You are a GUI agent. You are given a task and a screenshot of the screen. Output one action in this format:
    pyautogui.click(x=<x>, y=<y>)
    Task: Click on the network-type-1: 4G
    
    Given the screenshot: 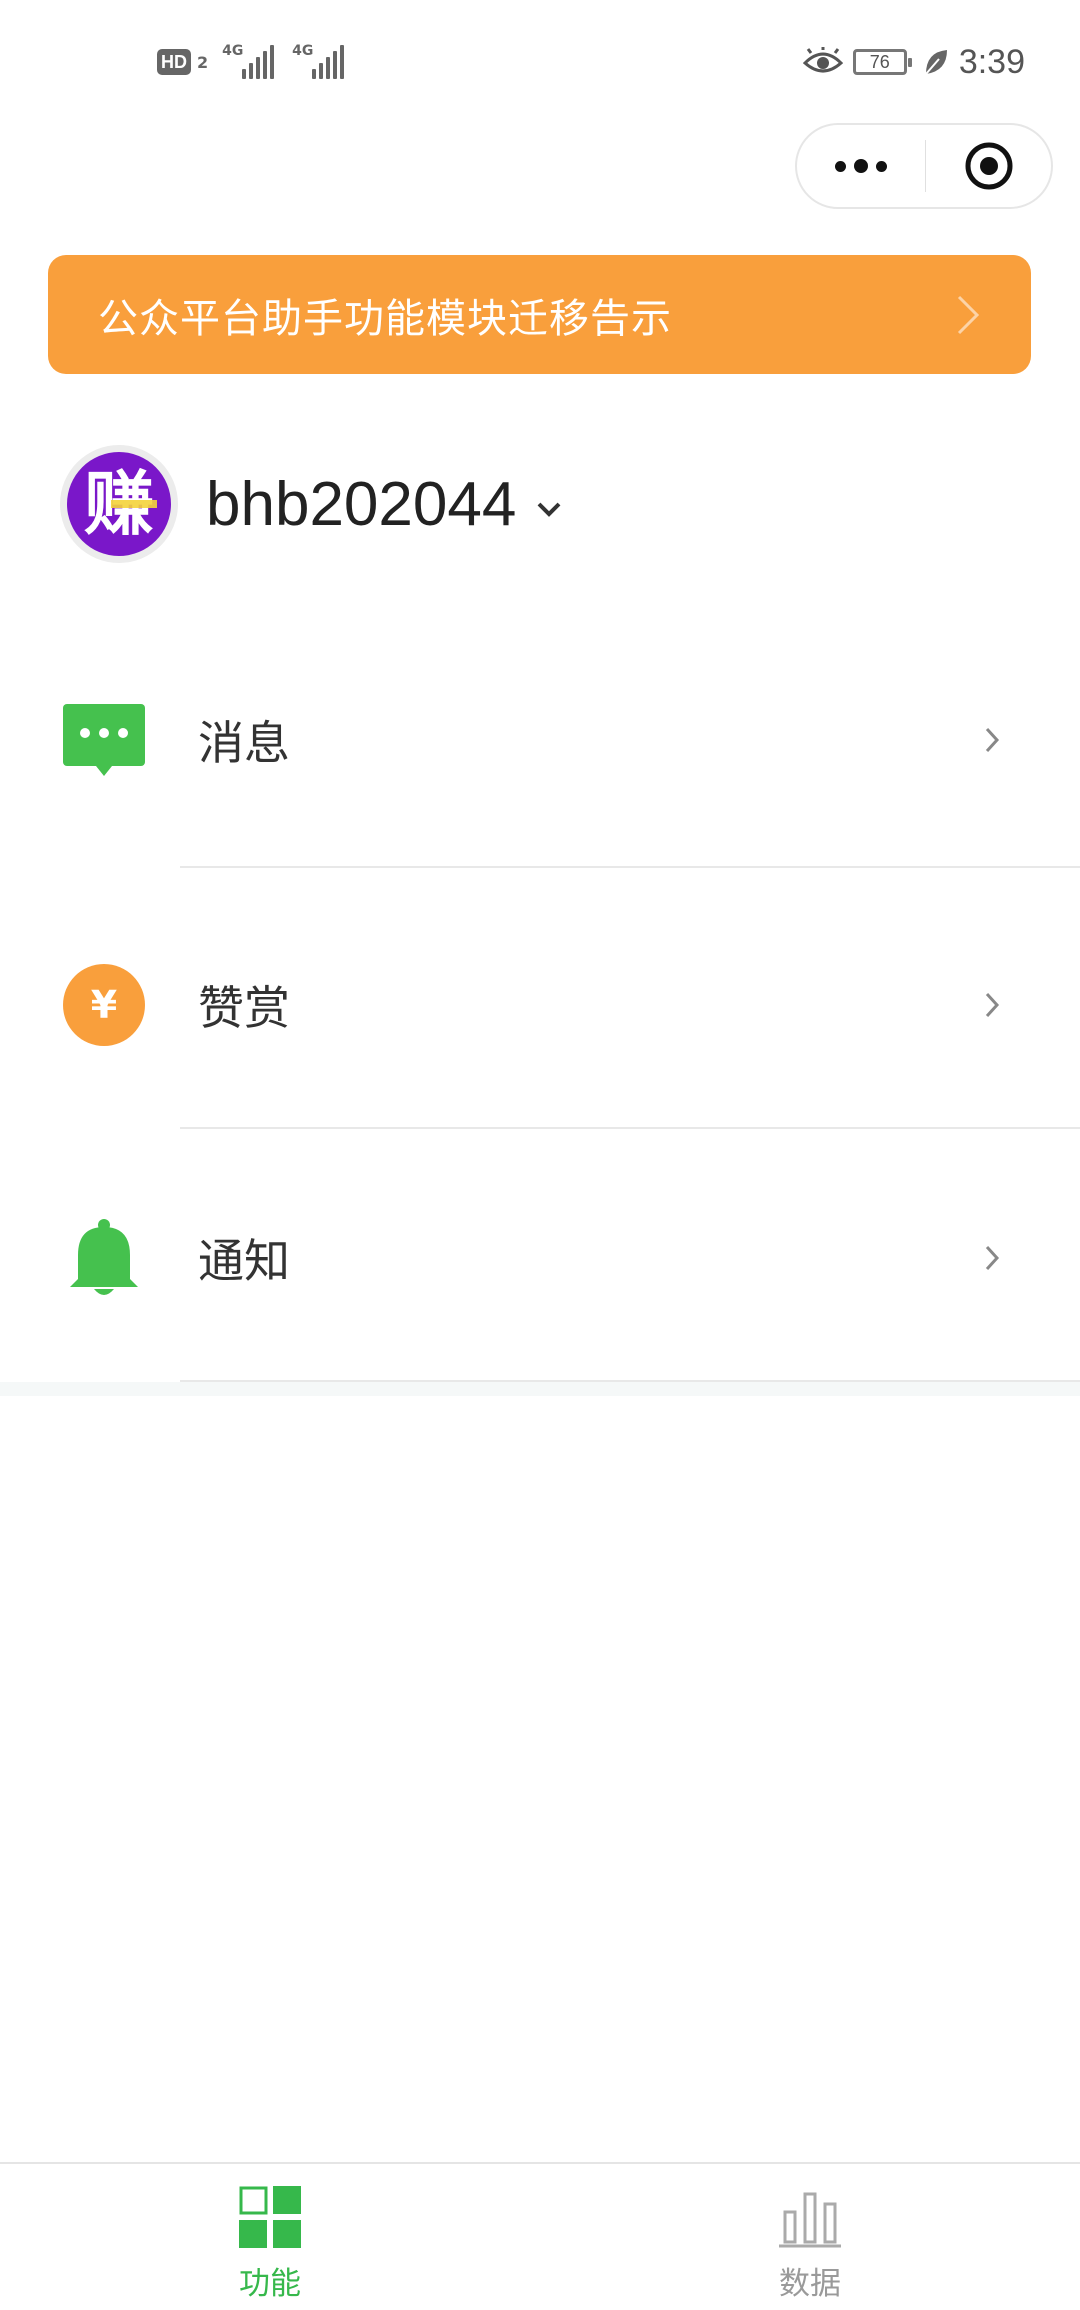 What is the action you would take?
    pyautogui.click(x=233, y=51)
    